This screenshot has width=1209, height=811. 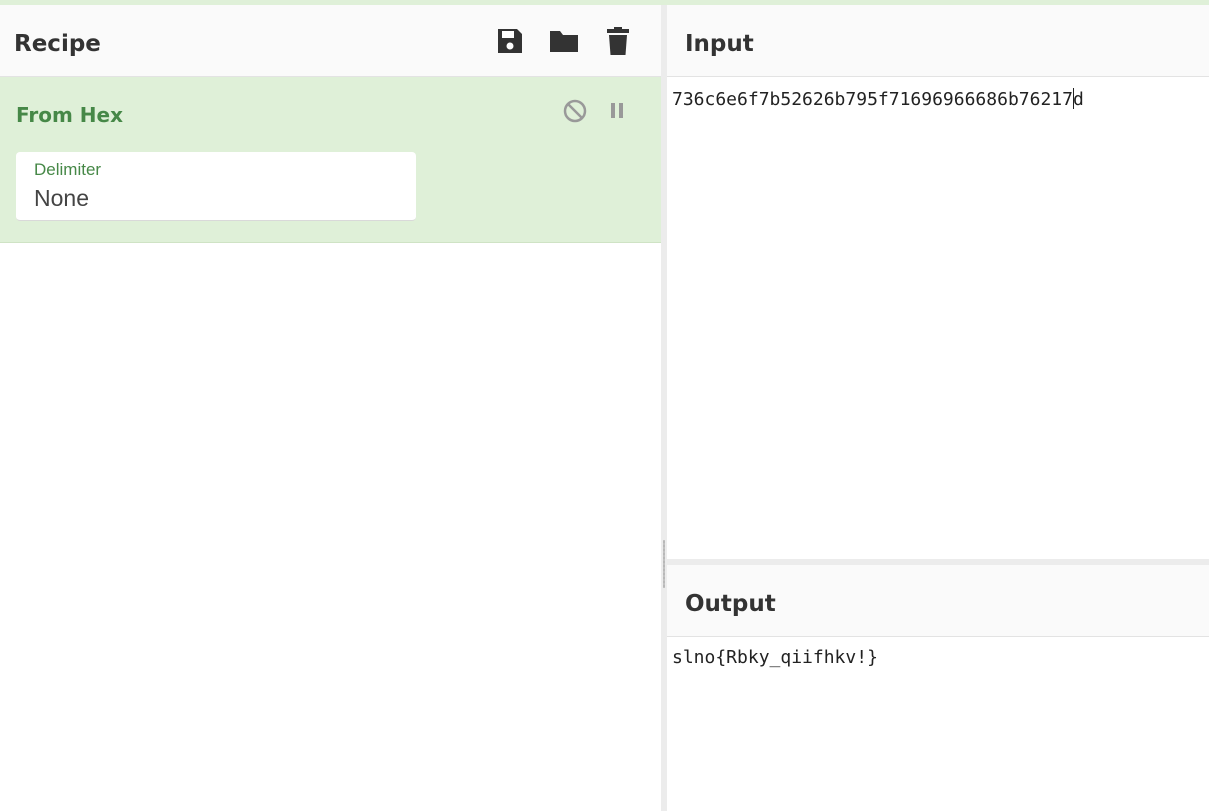 I want to click on input-header: Input, so click(x=938, y=41).